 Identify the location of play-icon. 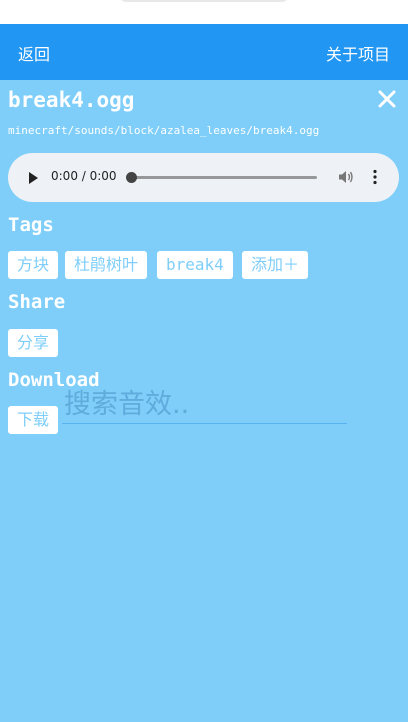
(33, 177).